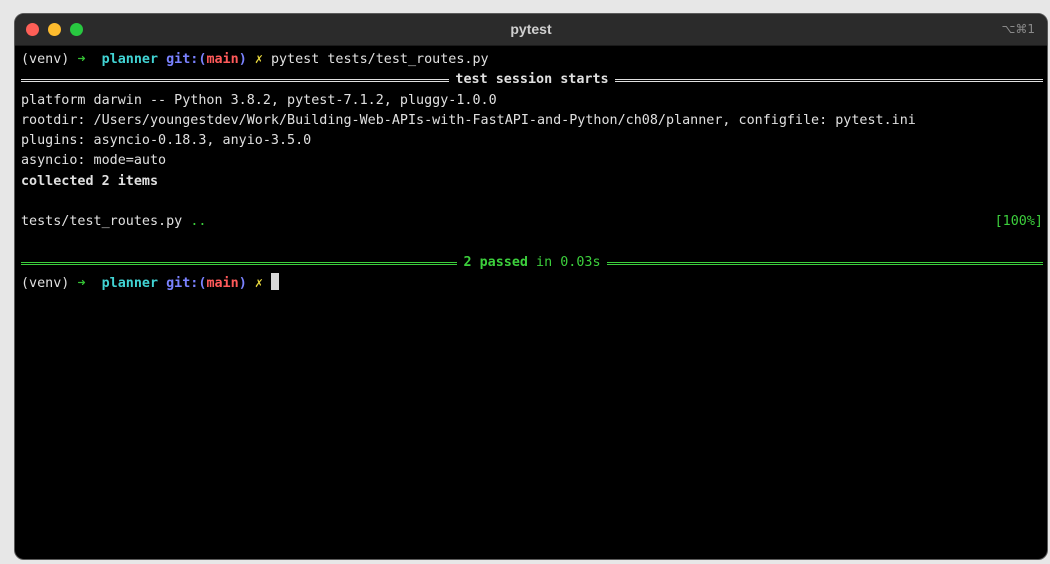 Image resolution: width=1050 pixels, height=564 pixels. I want to click on test-progress-left: tests/test_routes.py .., so click(113, 222).